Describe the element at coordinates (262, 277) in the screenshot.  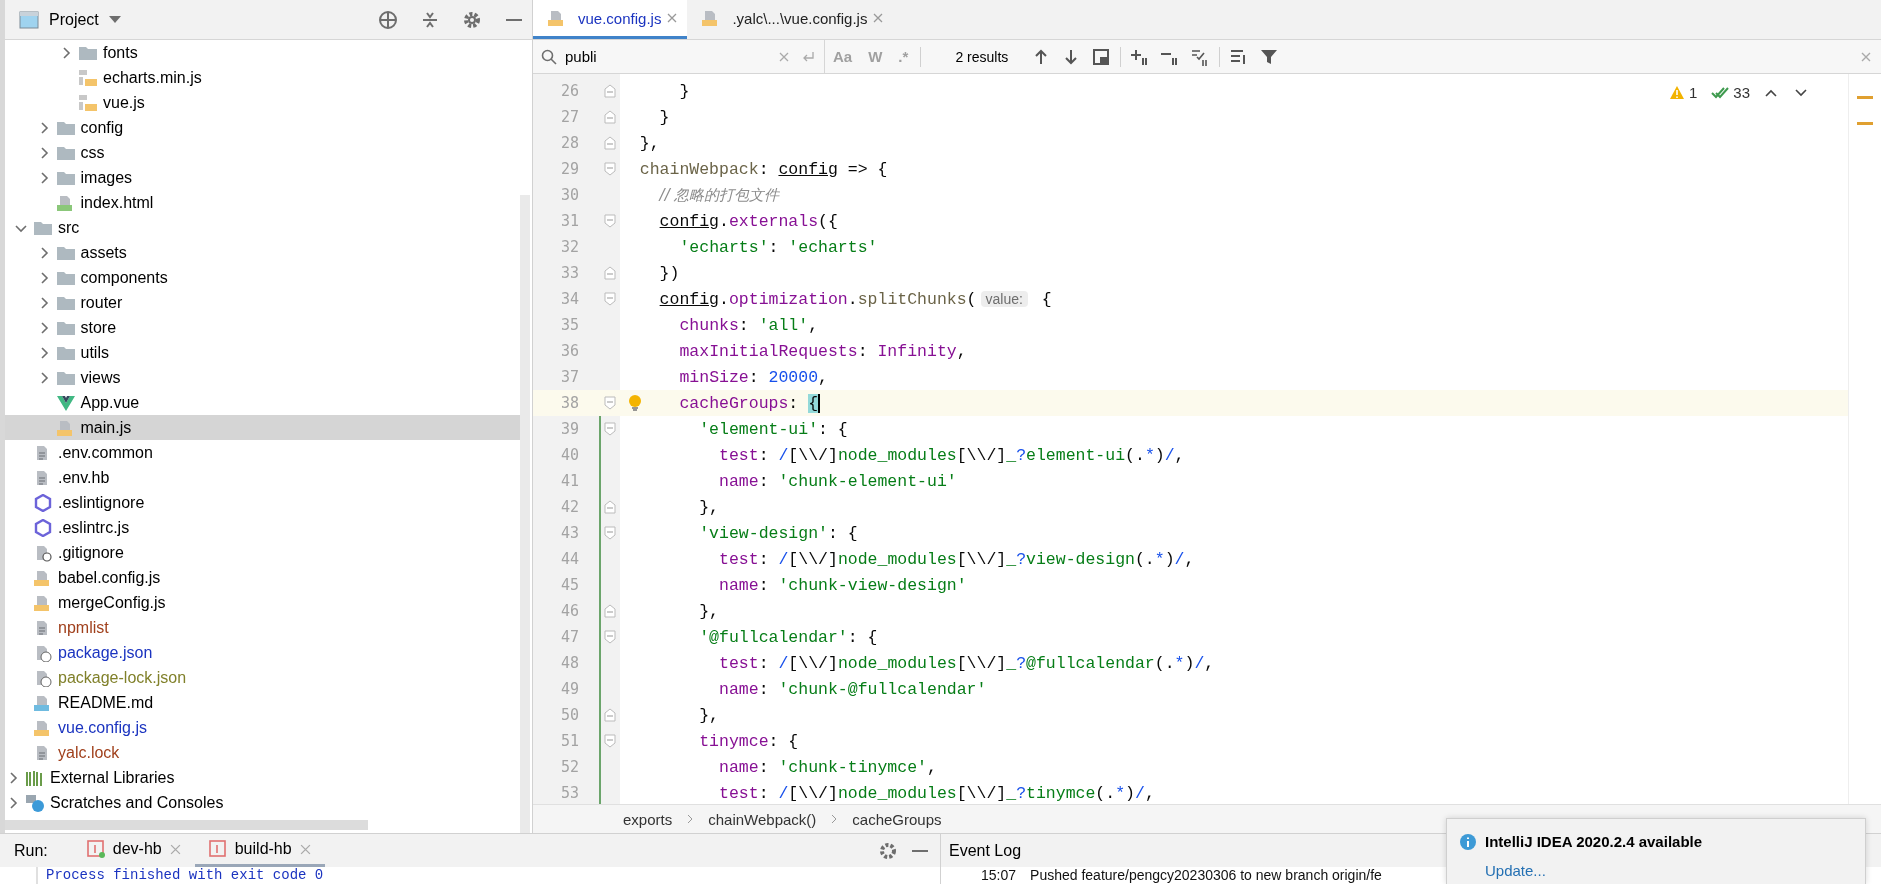
I see `tree-item: components` at that location.